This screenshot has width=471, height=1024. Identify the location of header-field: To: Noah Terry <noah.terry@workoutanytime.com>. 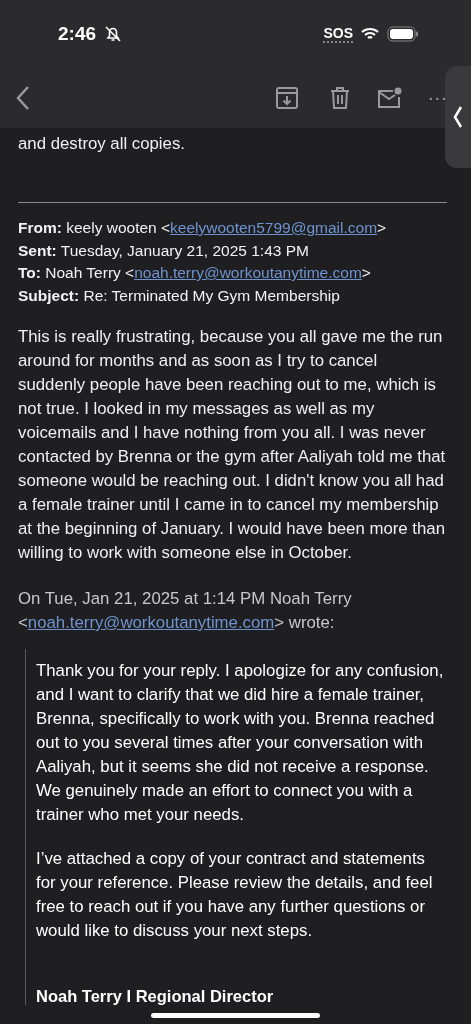
(232, 273).